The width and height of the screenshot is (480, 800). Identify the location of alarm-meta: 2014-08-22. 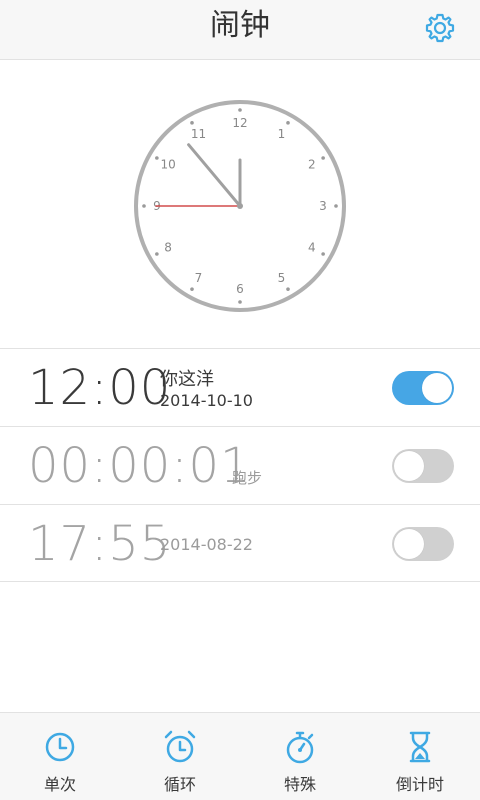
(206, 545).